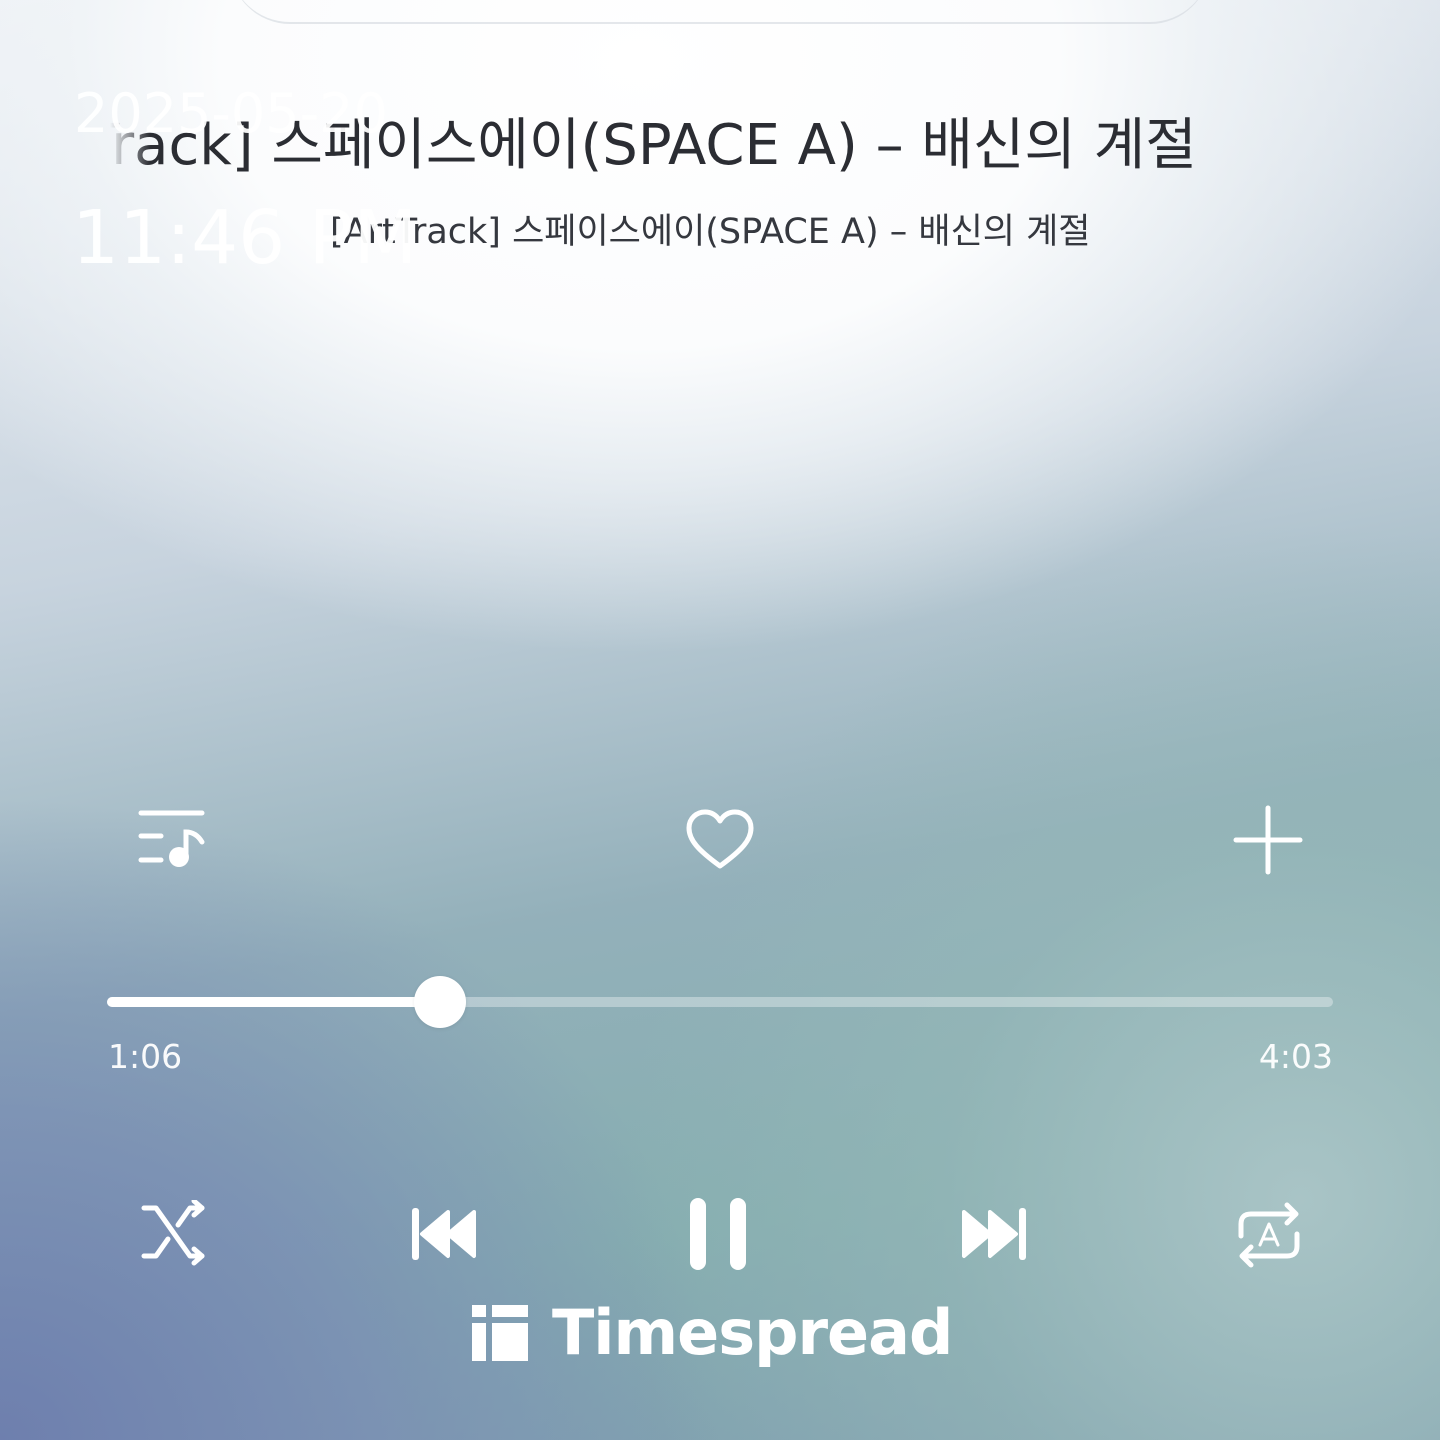 The height and width of the screenshot is (1440, 1440). What do you see at coordinates (174, 1236) in the screenshot?
I see `shuffle-icon` at bounding box center [174, 1236].